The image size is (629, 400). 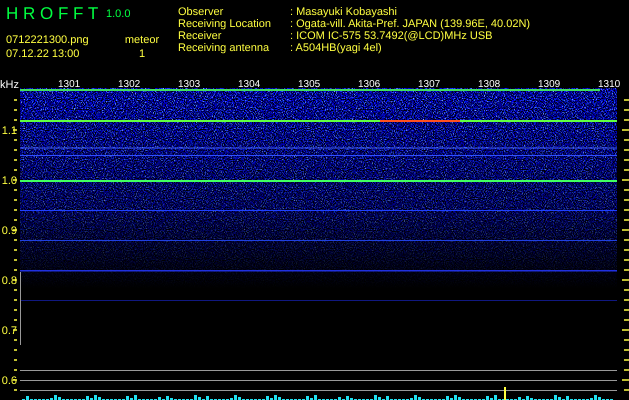 What do you see at coordinates (43, 54) in the screenshot?
I see `timestamp: 07.12.22 13:00` at bounding box center [43, 54].